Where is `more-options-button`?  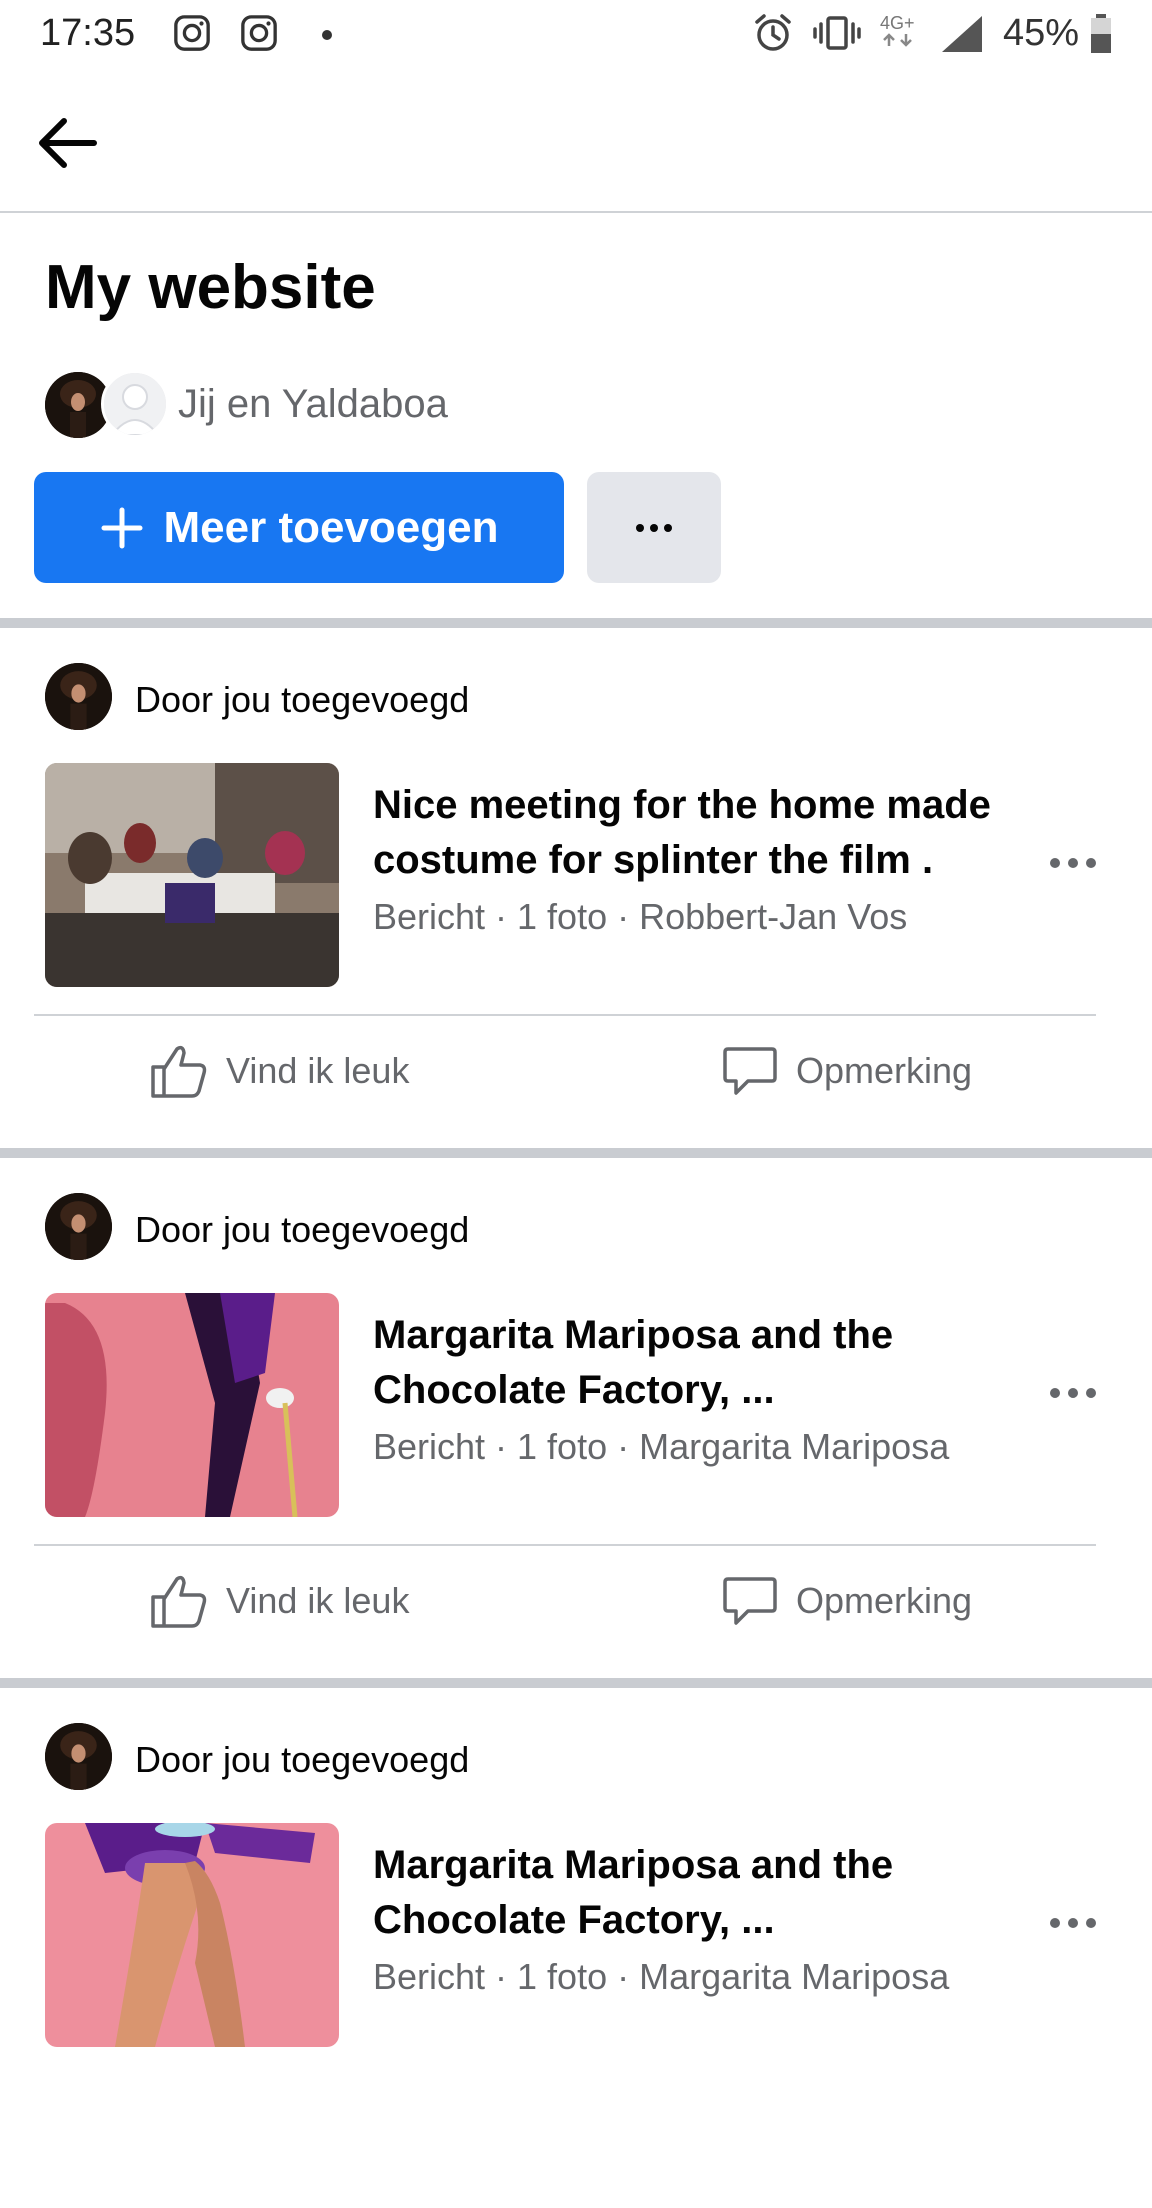 more-options-button is located at coordinates (654, 527).